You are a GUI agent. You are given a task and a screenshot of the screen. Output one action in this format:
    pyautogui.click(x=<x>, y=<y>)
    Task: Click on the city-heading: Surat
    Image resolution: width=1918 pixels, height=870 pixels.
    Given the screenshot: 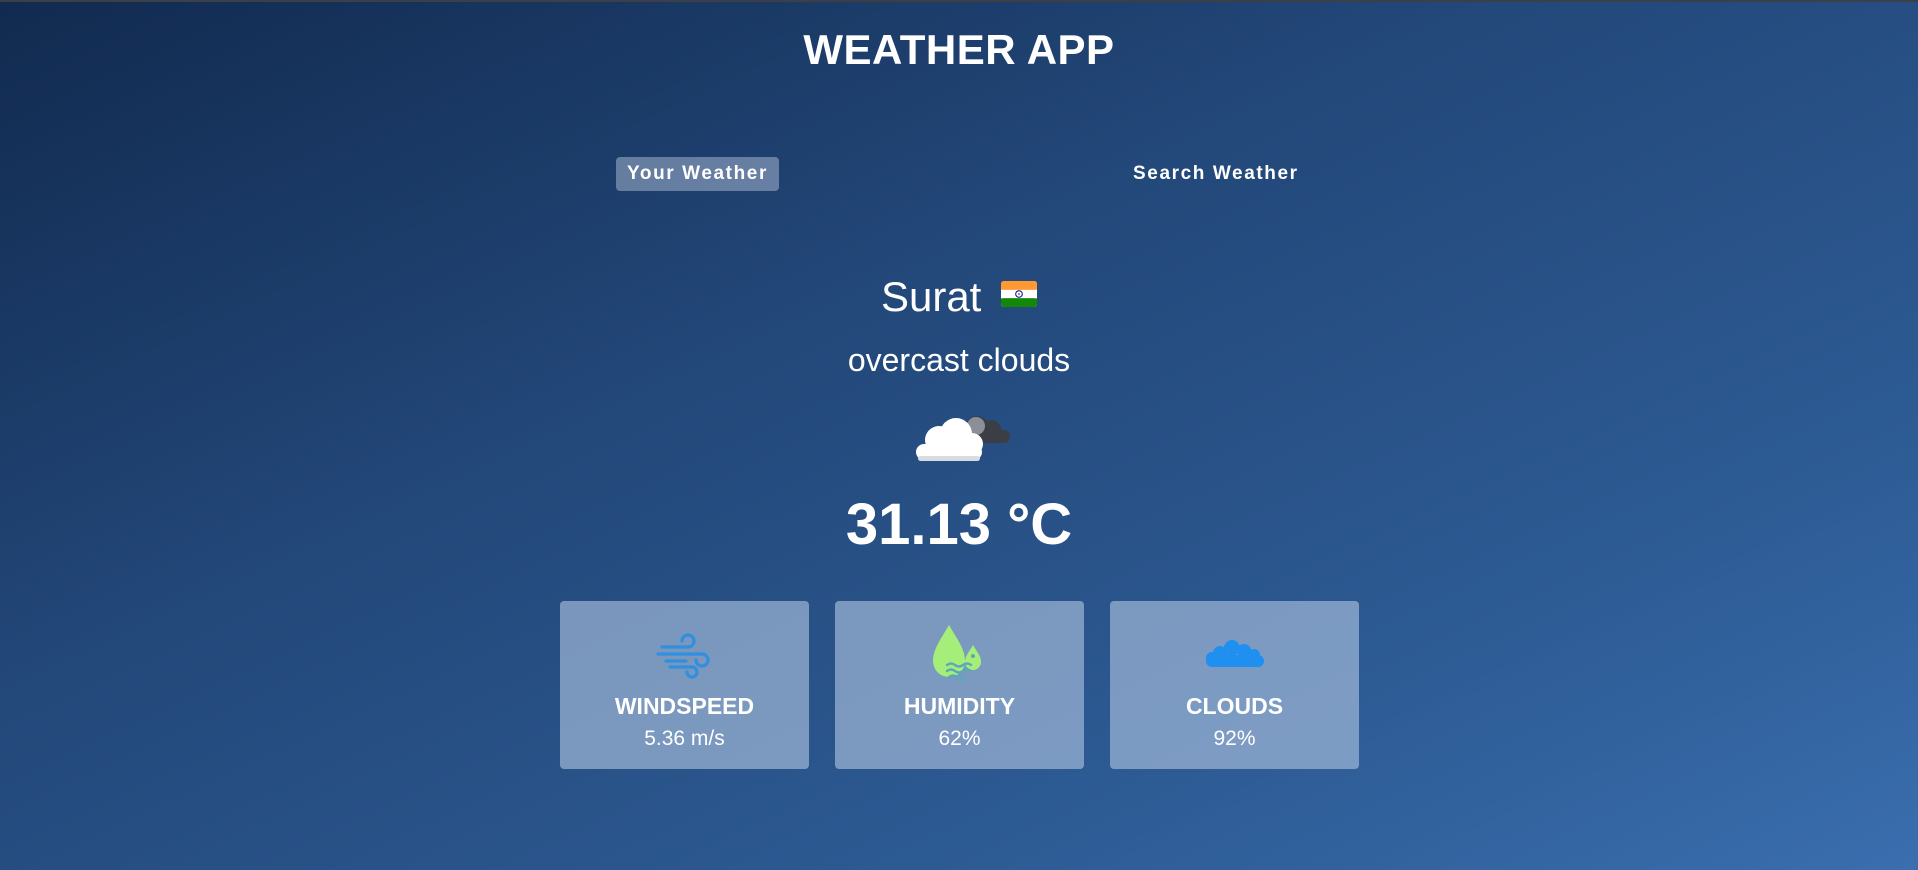 What is the action you would take?
    pyautogui.click(x=959, y=297)
    